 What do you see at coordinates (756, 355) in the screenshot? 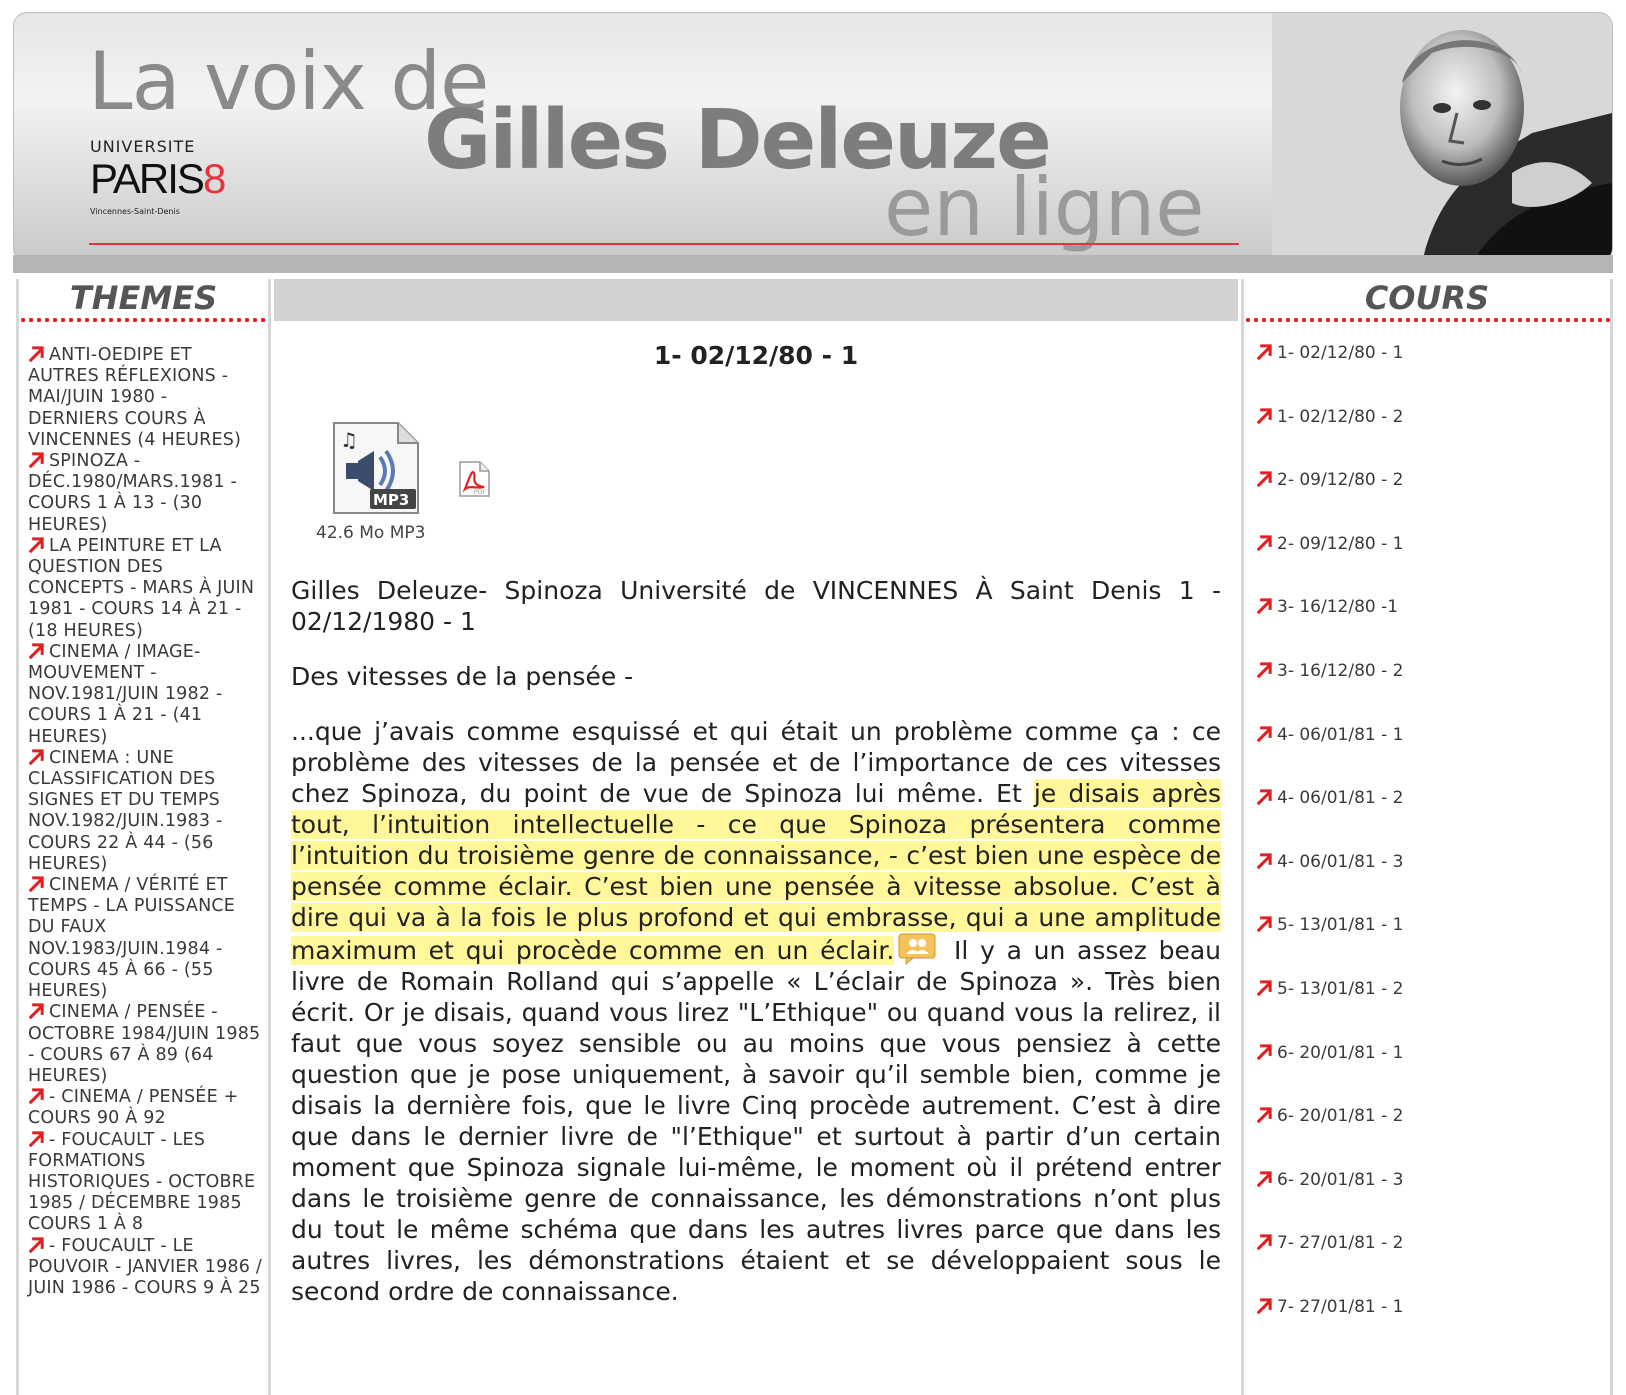
I see `page-title: 1- 02/12/80 - 1` at bounding box center [756, 355].